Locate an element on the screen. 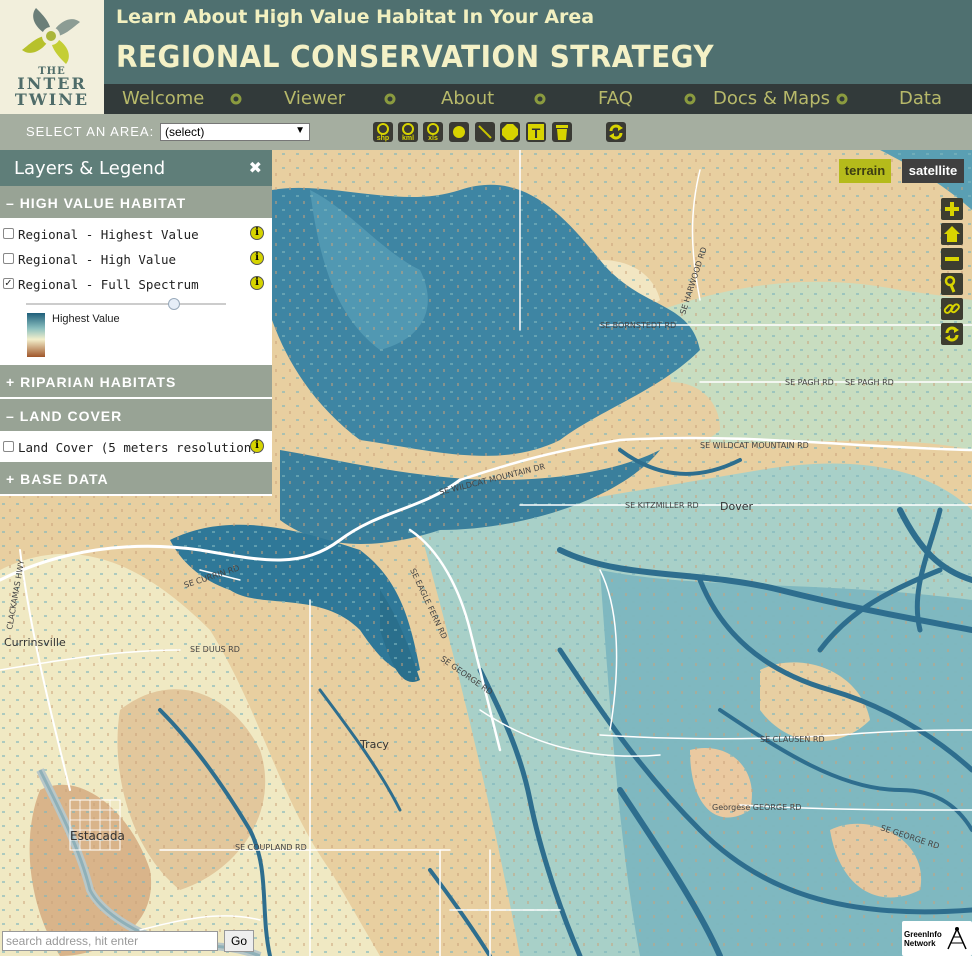 This screenshot has width=972, height=956. road-label-duus: SE DUUS RD is located at coordinates (215, 649).